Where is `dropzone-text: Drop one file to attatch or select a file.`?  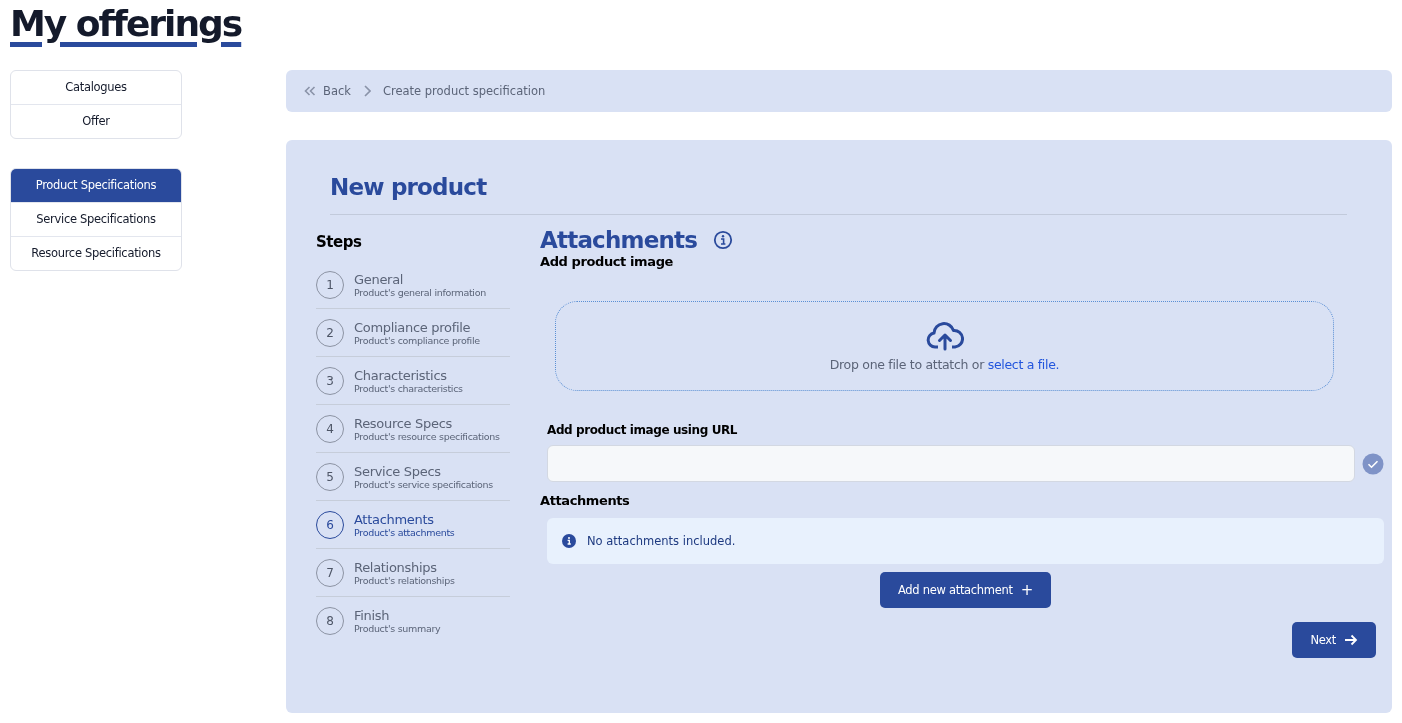 dropzone-text: Drop one file to attatch or select a file. is located at coordinates (944, 364).